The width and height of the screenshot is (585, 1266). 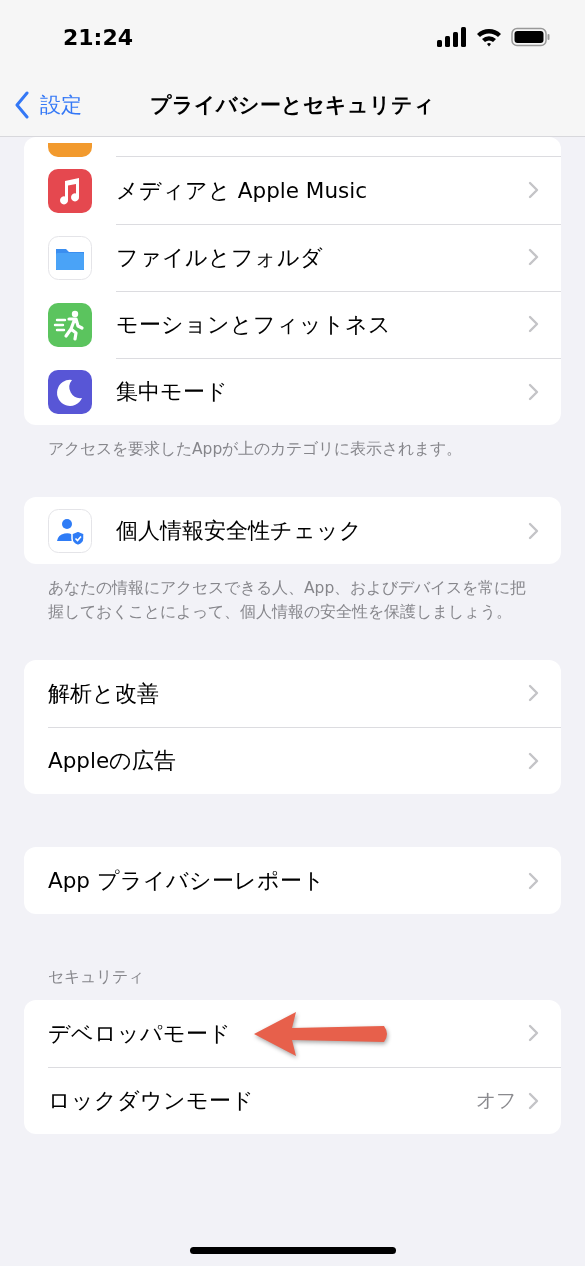 I want to click on section-header: セキュリティ, so click(x=96, y=977).